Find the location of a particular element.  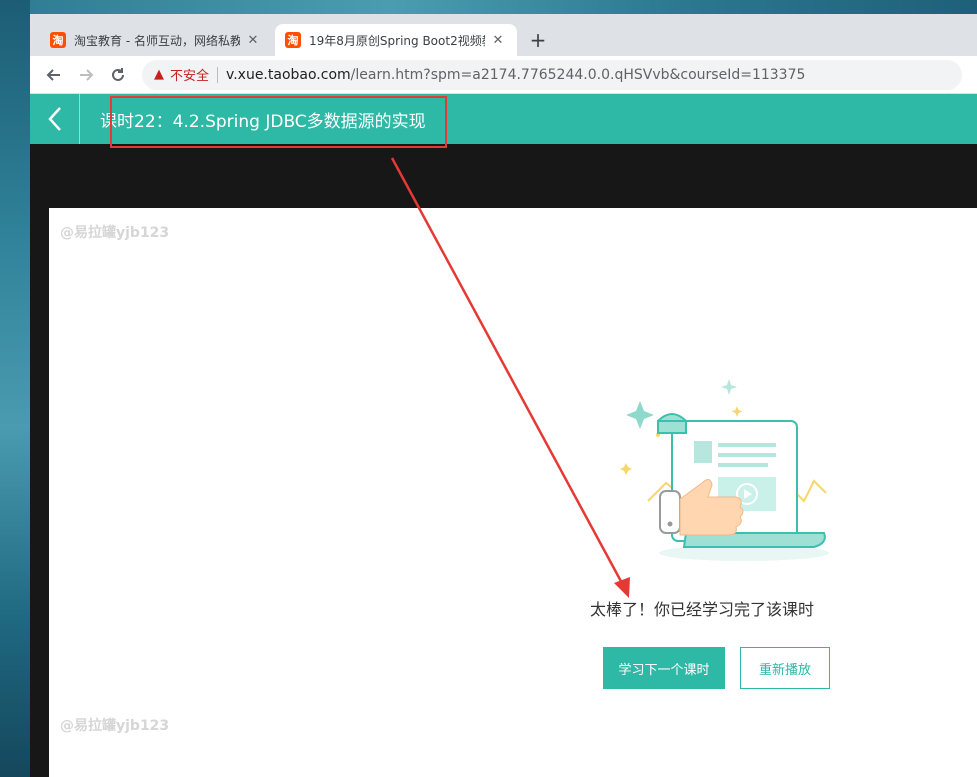

lesson-back-button is located at coordinates (55, 119).